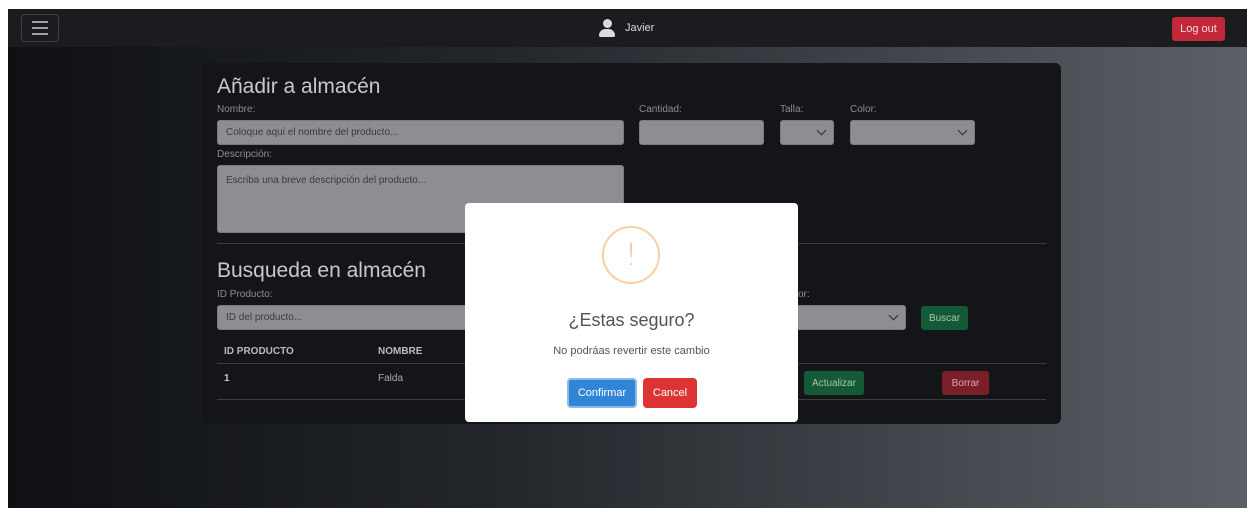 This screenshot has height=508, width=1247. Describe the element at coordinates (400, 351) in the screenshot. I see `header-name: NOMBRE` at that location.